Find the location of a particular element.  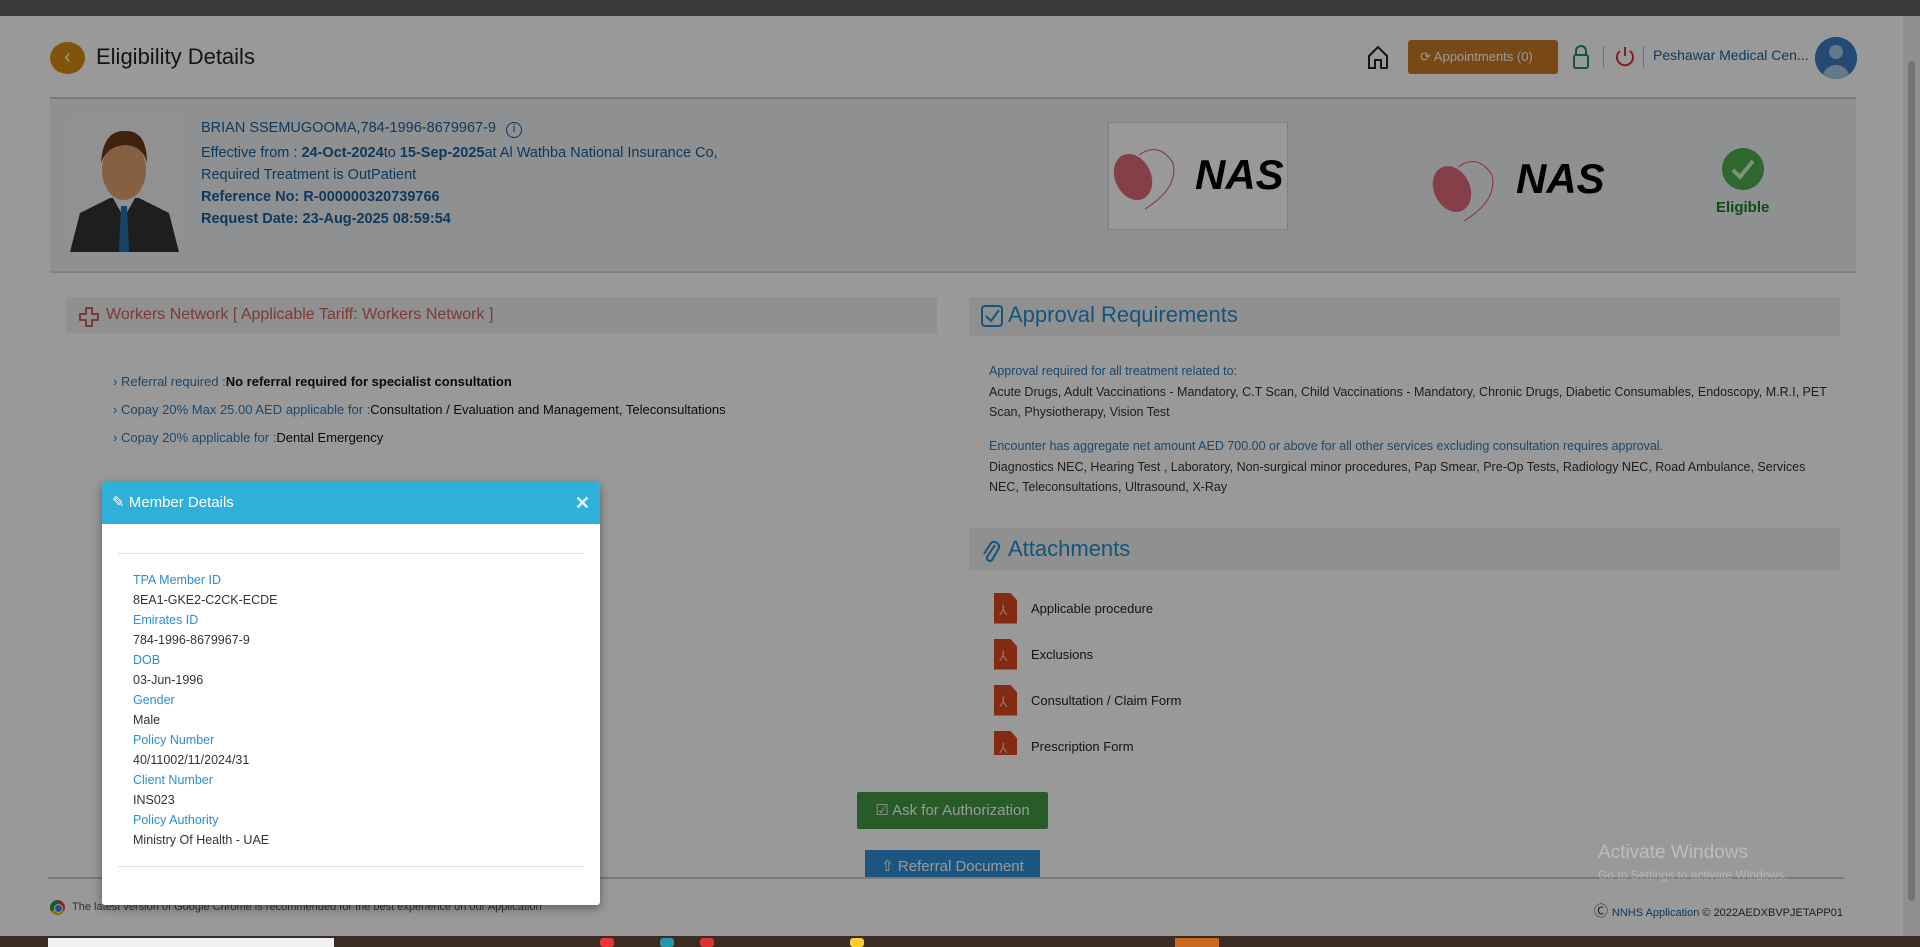

close-icon: ✕ is located at coordinates (582, 503).